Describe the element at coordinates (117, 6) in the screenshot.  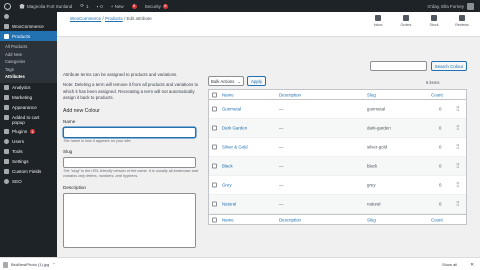
I see `new-content-menu: + New` at that location.